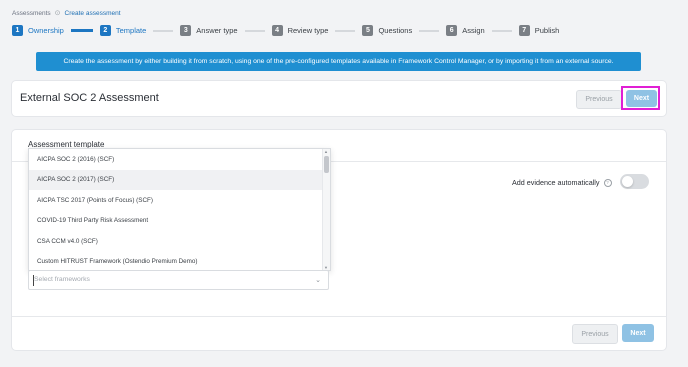 This screenshot has height=367, width=688. What do you see at coordinates (131, 30) in the screenshot?
I see `step-label: Template` at bounding box center [131, 30].